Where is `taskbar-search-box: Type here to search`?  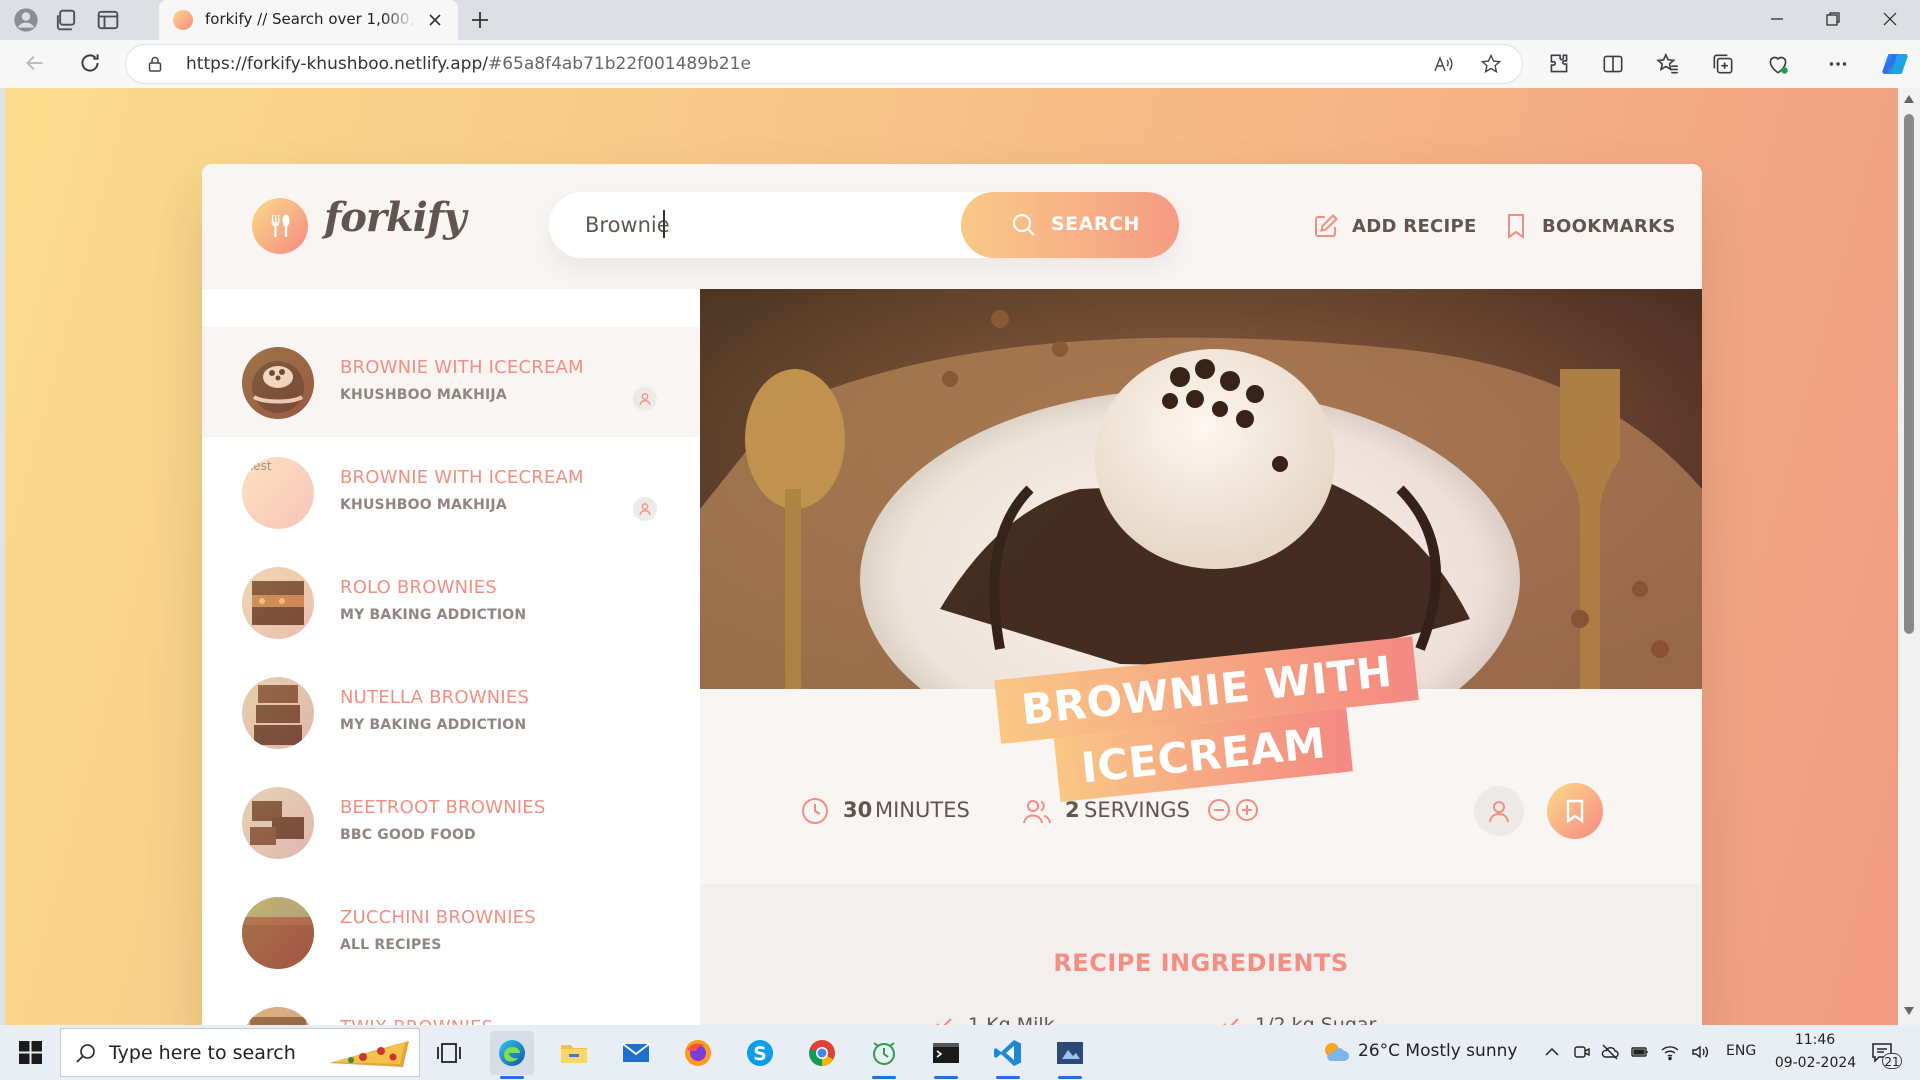 taskbar-search-box: Type here to search is located at coordinates (240, 1052).